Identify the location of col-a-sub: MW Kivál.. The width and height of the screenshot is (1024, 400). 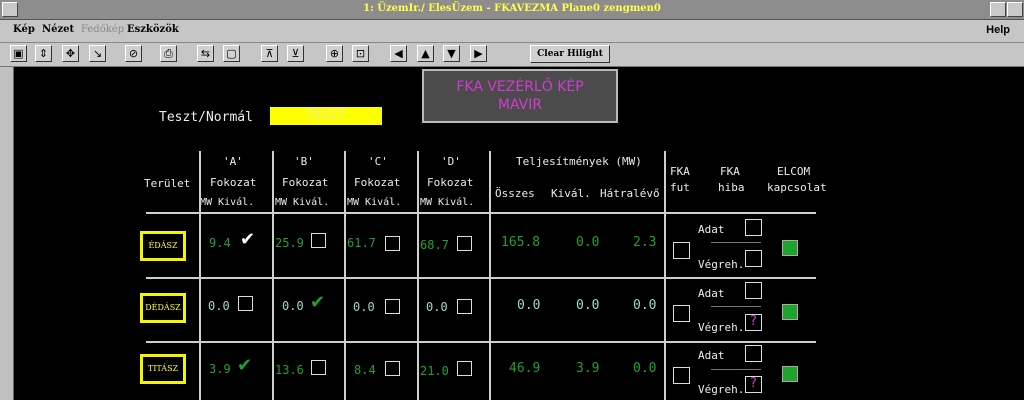
(227, 202).